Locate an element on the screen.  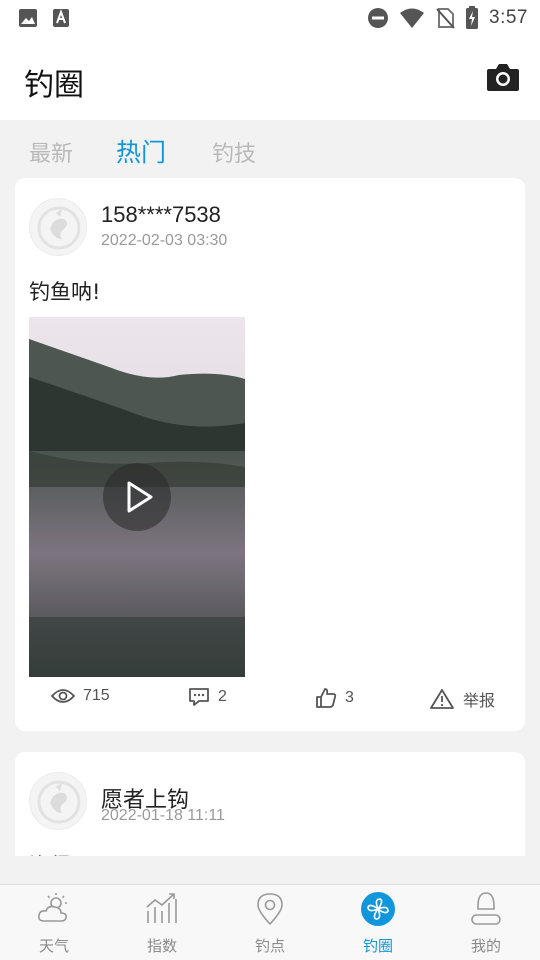
like-button: 3 is located at coordinates (334, 698).